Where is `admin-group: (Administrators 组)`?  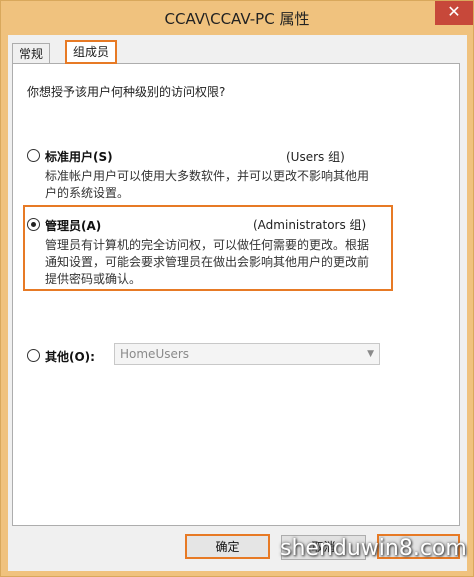 admin-group: (Administrators 组) is located at coordinates (310, 225).